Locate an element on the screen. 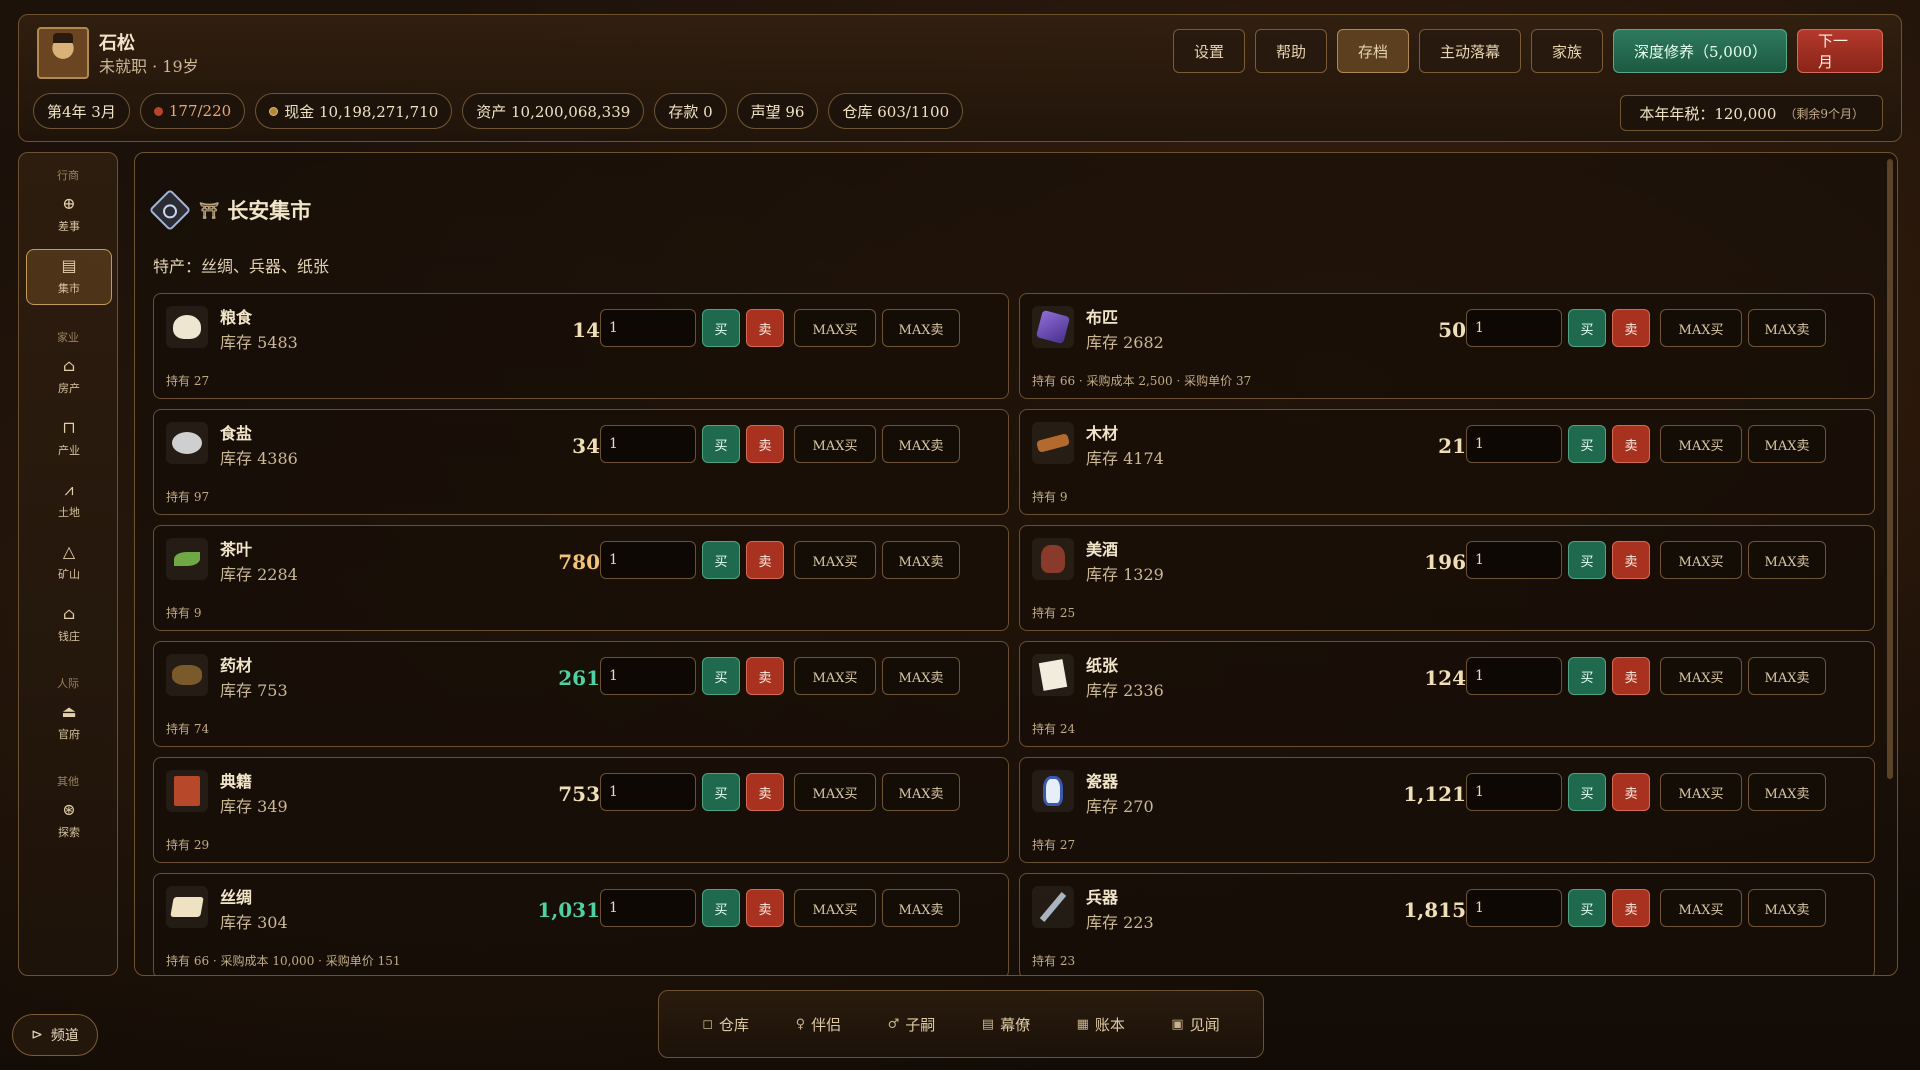 Image resolution: width=1920 pixels, height=1070 pixels. assets-pill: 资产 10,200,068,339 is located at coordinates (553, 111).